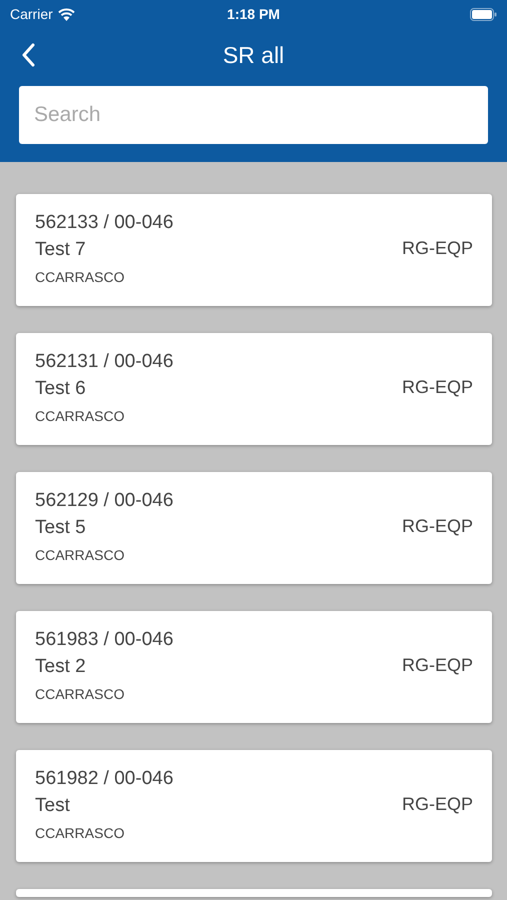  I want to click on request-number: 562129 / 00-046, so click(104, 501).